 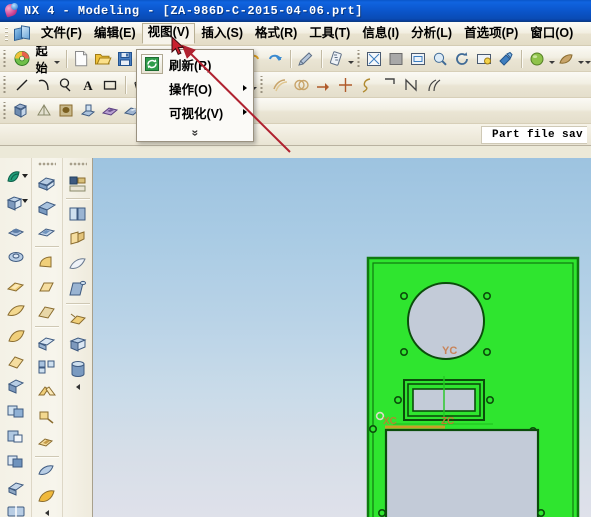 What do you see at coordinates (78, 263) in the screenshot?
I see `history-icon` at bounding box center [78, 263].